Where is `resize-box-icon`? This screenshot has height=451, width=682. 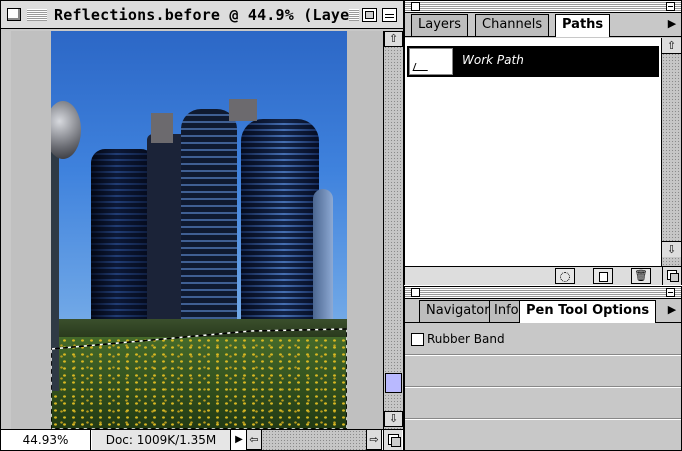 resize-box-icon is located at coordinates (392, 440).